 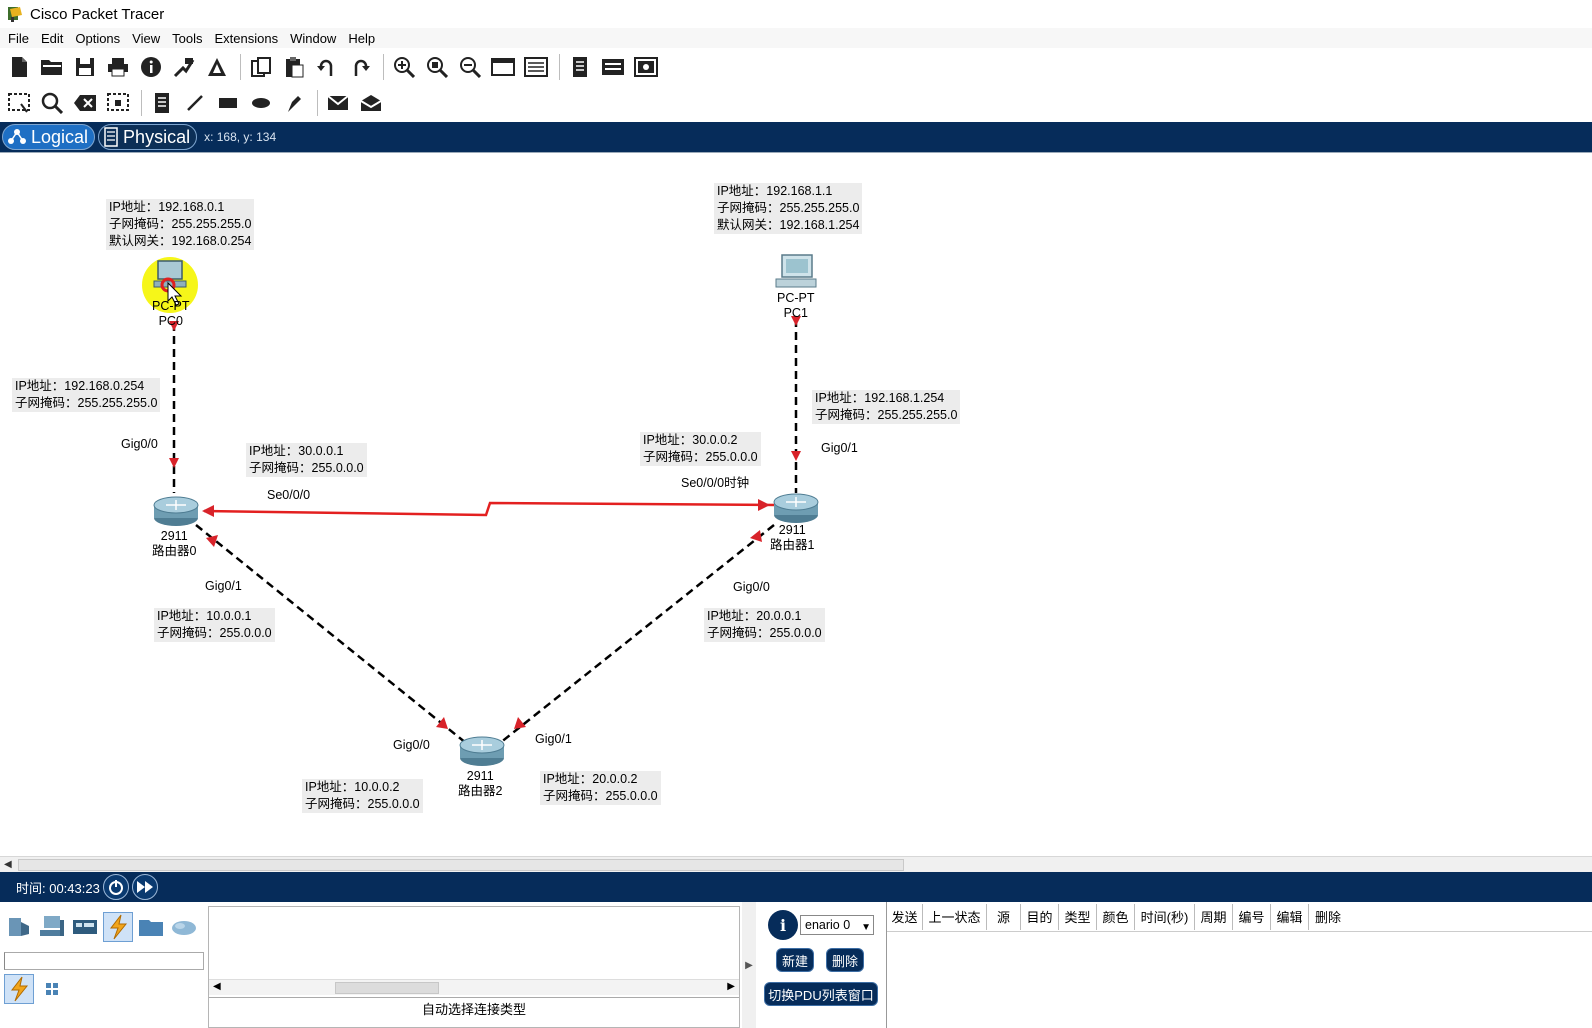 What do you see at coordinates (404, 67) in the screenshot?
I see `zoom-in-icon` at bounding box center [404, 67].